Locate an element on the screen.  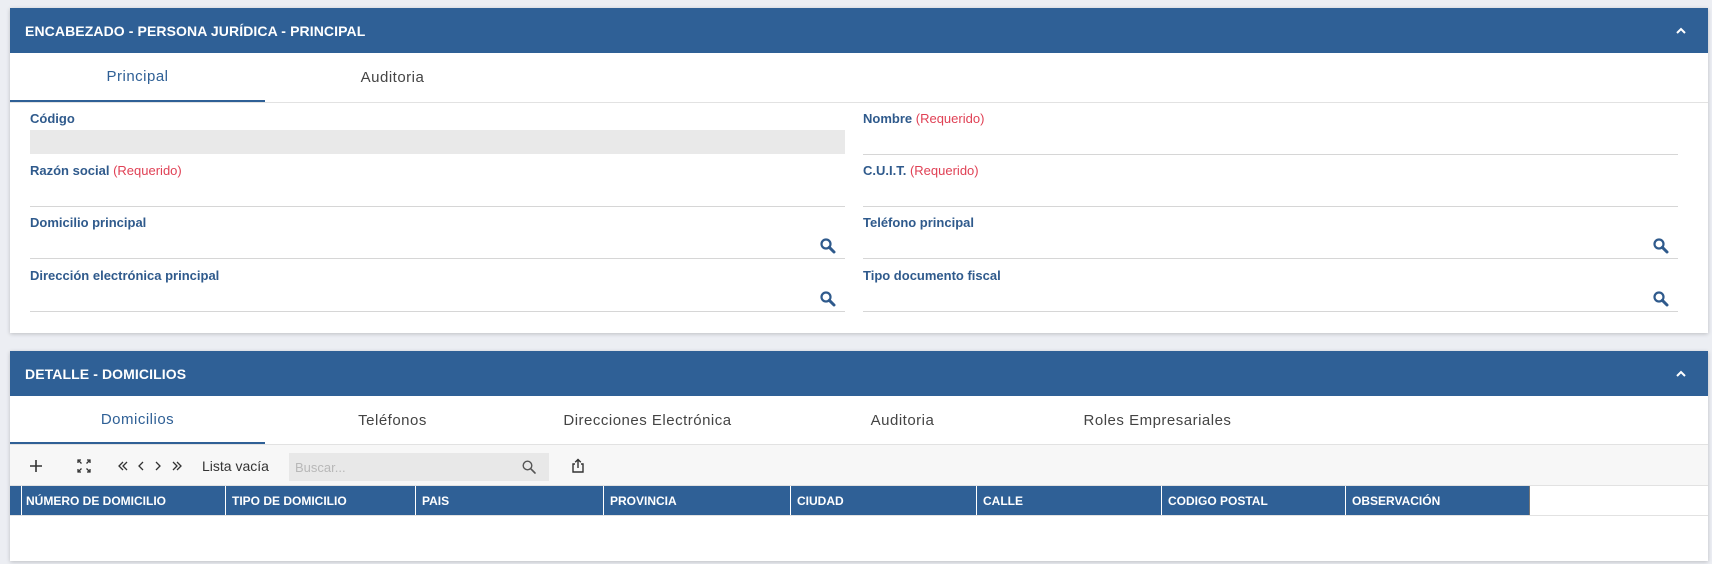
grid-search is located at coordinates (419, 467).